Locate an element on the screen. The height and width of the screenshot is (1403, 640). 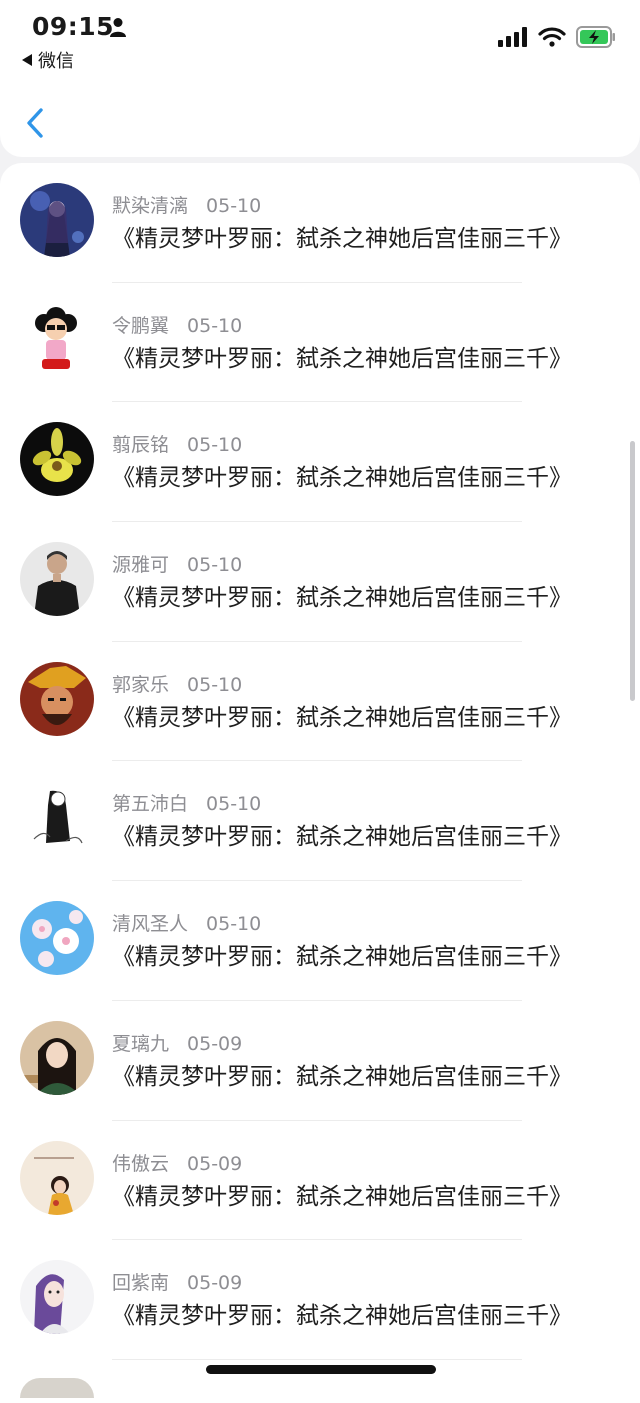
comment-meta: 源雅可 05-10 is located at coordinates (177, 563).